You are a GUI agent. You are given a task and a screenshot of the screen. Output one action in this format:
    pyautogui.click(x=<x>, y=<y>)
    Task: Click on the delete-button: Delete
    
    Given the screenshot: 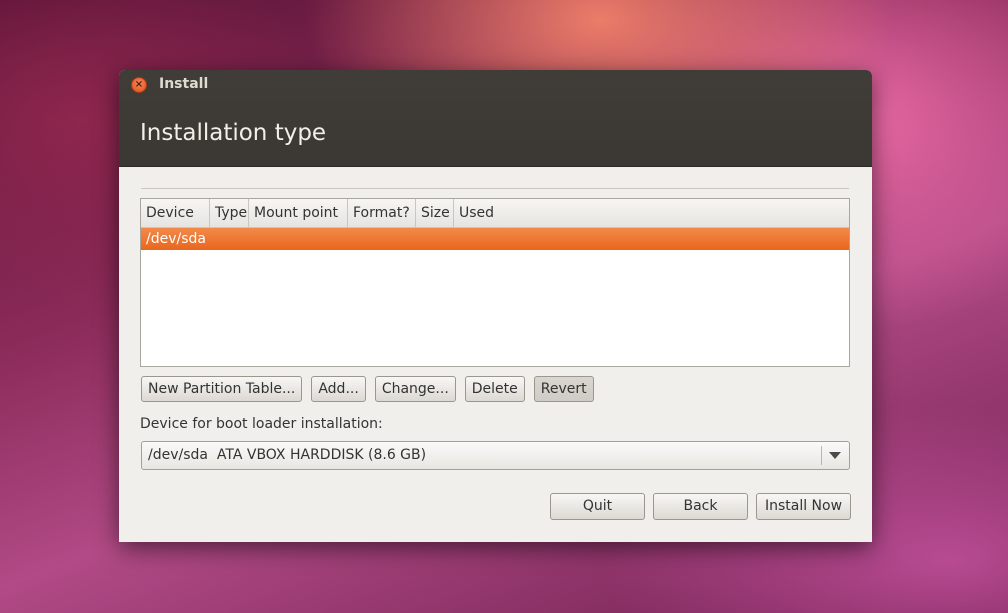 What is the action you would take?
    pyautogui.click(x=494, y=389)
    